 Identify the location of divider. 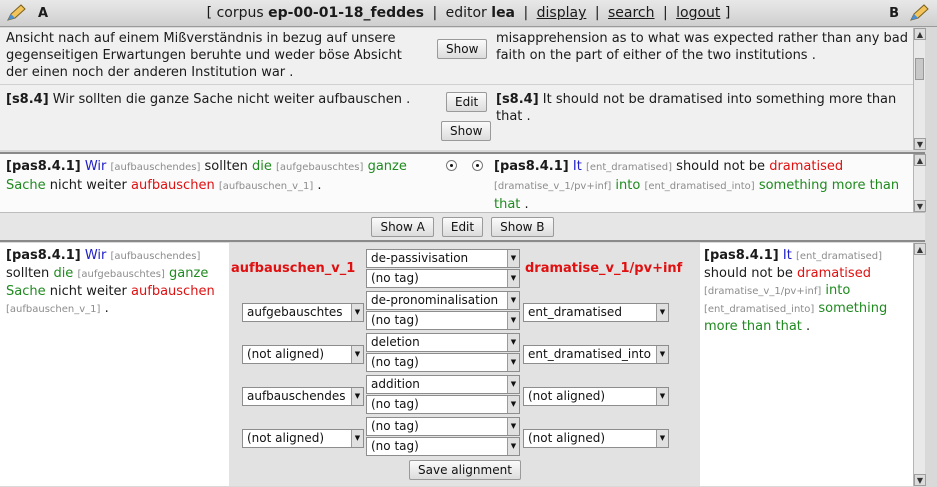
(462, 84).